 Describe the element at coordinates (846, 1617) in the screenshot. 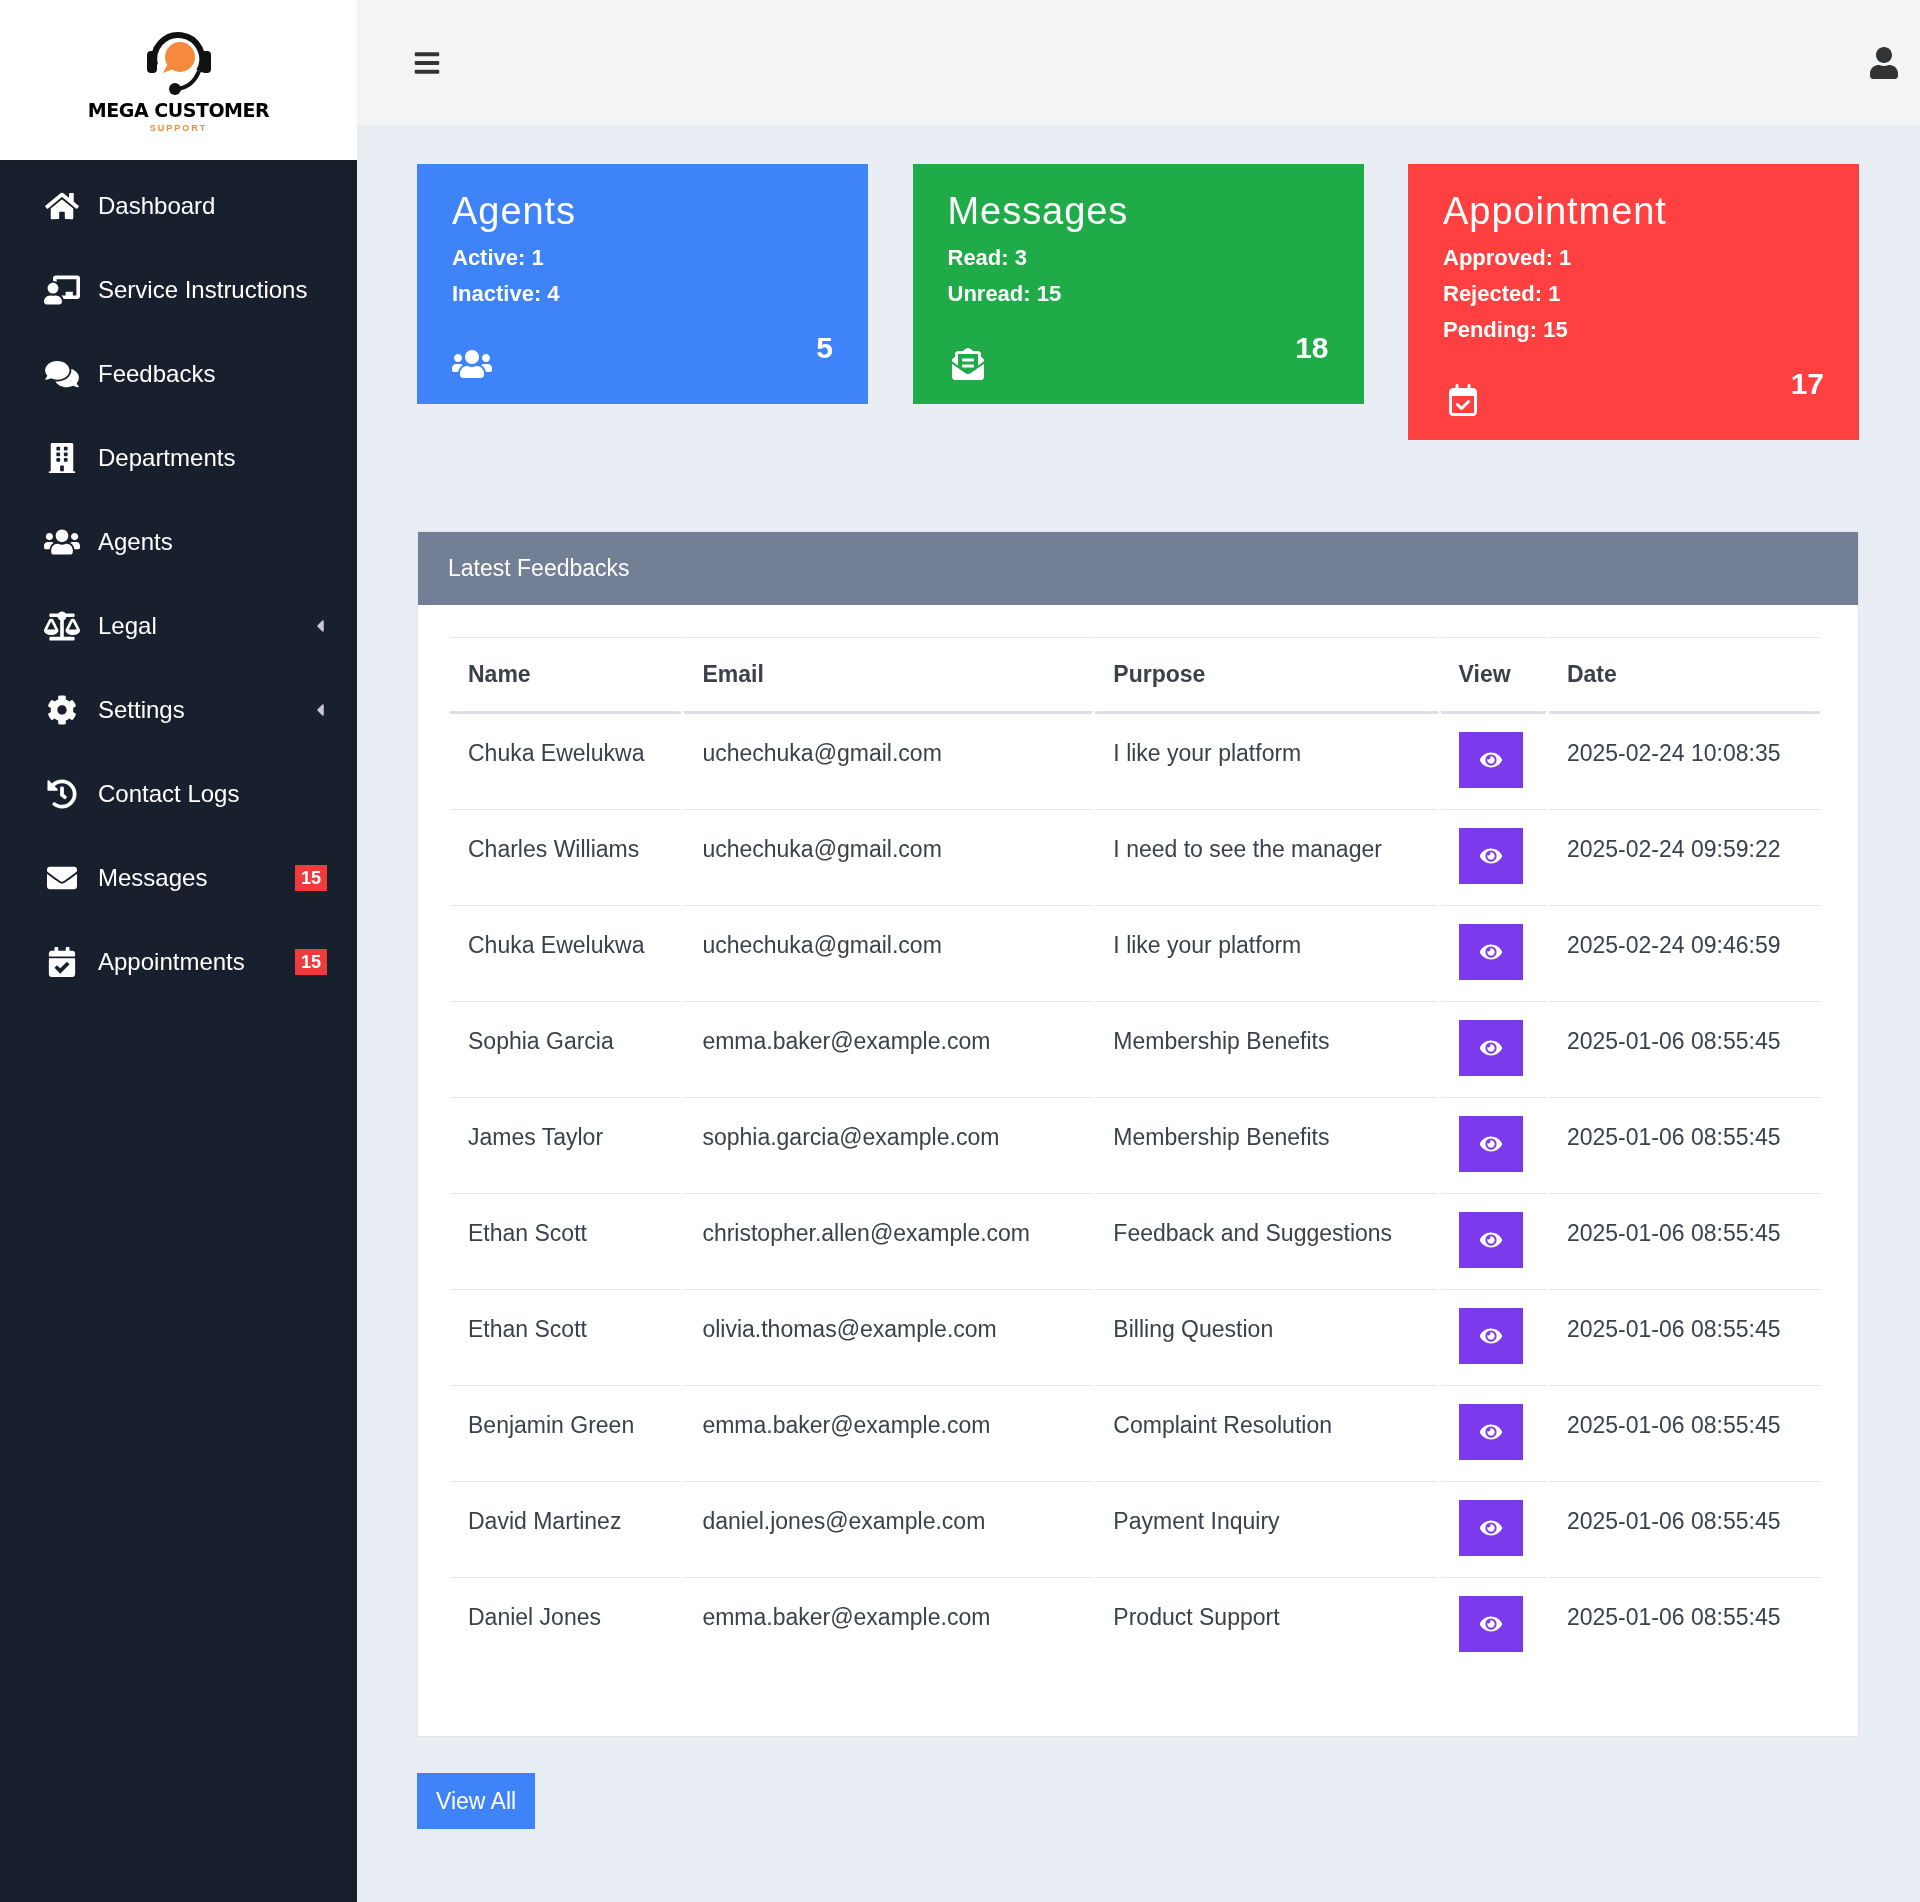

I see `table-cell-text: emma.baker@example.com` at that location.